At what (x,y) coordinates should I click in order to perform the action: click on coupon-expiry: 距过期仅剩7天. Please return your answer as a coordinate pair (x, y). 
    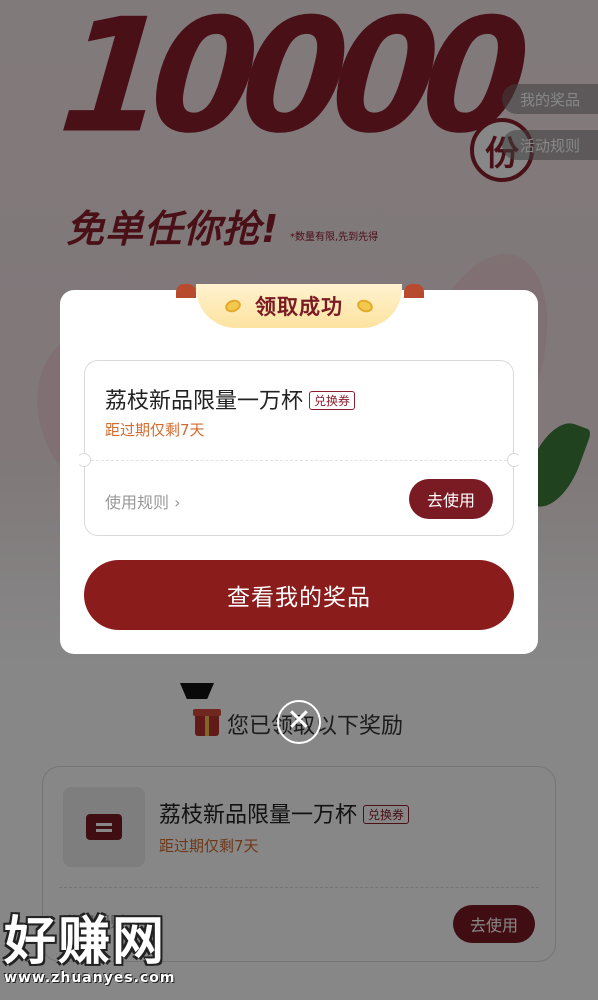
    Looking at the image, I should click on (155, 430).